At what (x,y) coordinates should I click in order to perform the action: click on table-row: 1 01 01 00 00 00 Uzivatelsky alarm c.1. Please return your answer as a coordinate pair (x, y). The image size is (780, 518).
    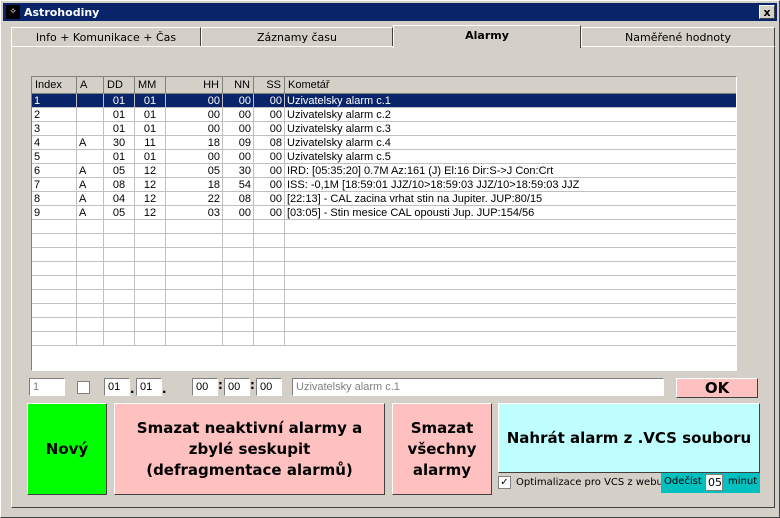
    Looking at the image, I should click on (384, 100).